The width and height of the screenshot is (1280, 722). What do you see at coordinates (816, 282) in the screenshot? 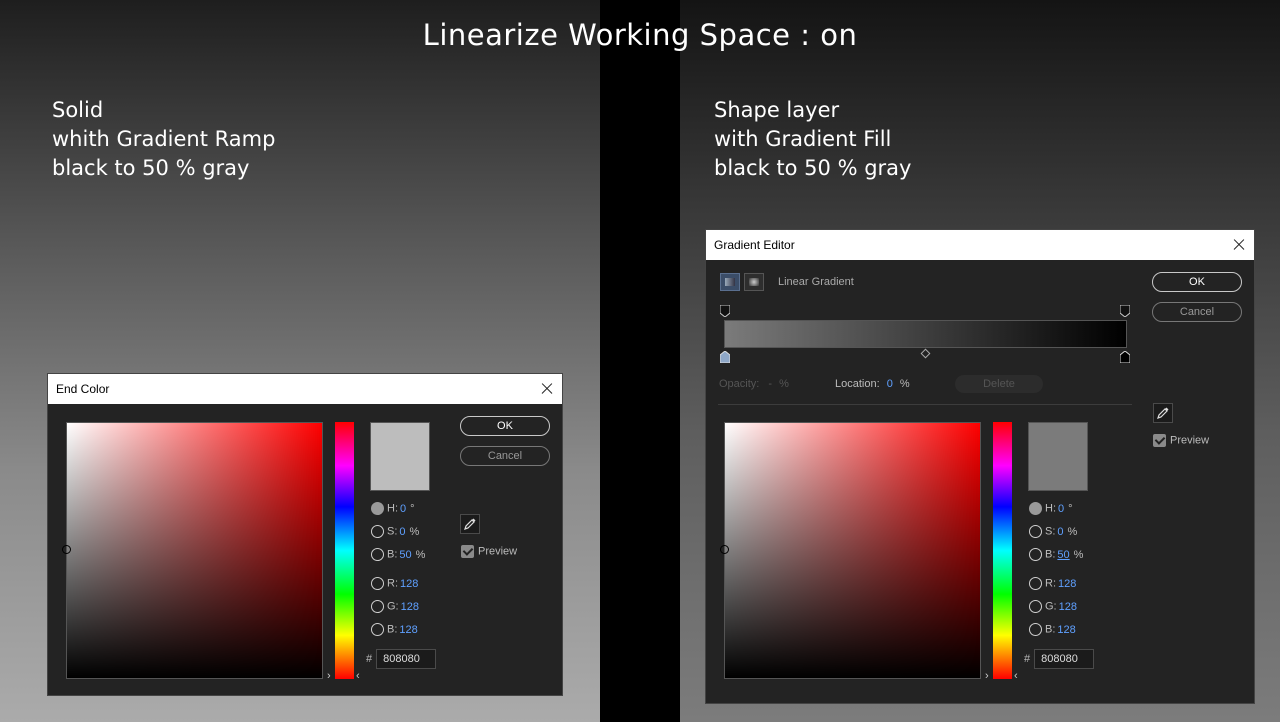
I see `gradient-type-label: Linear Gradient` at bounding box center [816, 282].